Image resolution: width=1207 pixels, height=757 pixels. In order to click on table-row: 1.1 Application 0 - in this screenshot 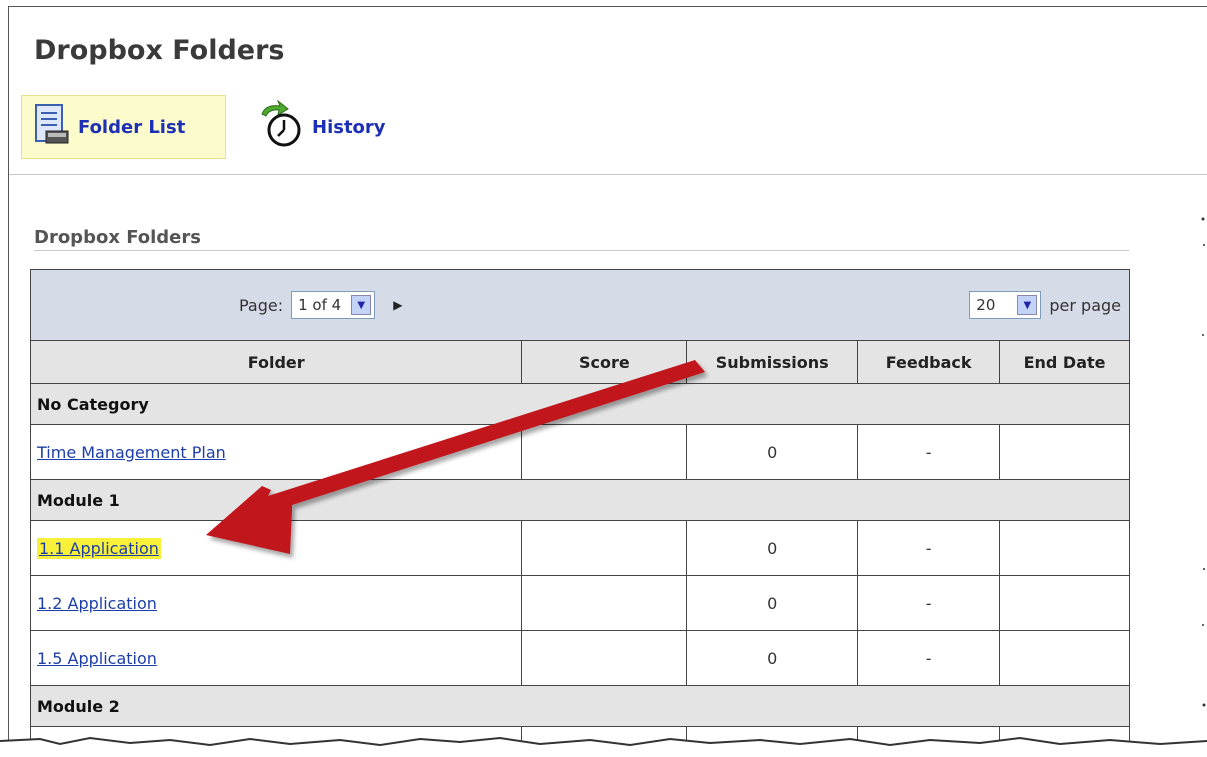, I will do `click(579, 548)`.